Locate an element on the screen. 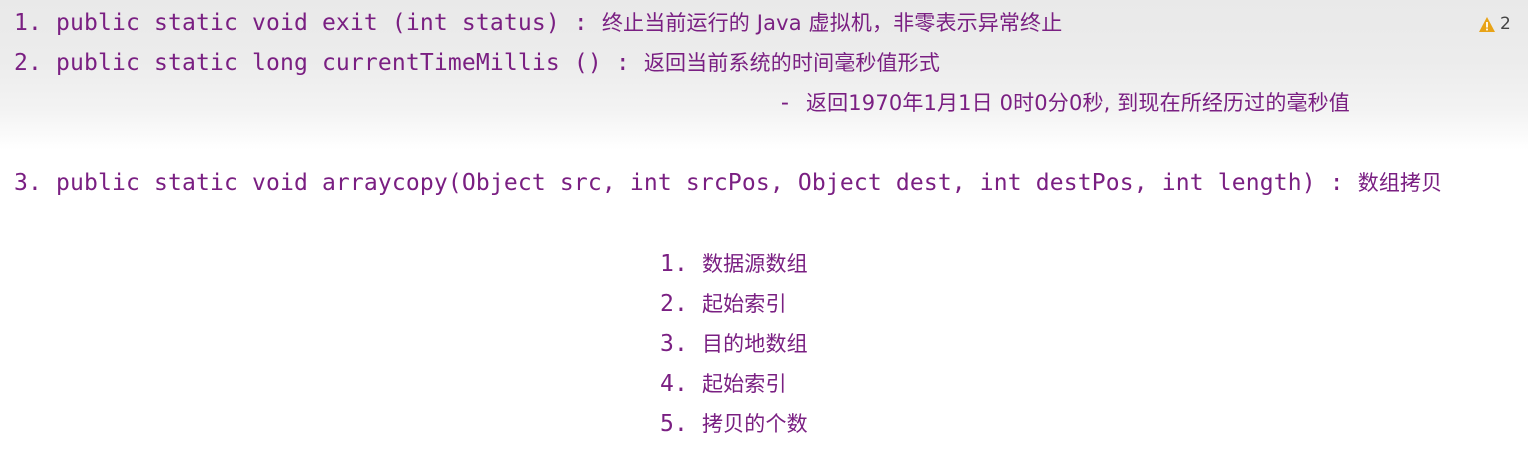  code-line-6: 2. 起始索引 is located at coordinates (723, 304).